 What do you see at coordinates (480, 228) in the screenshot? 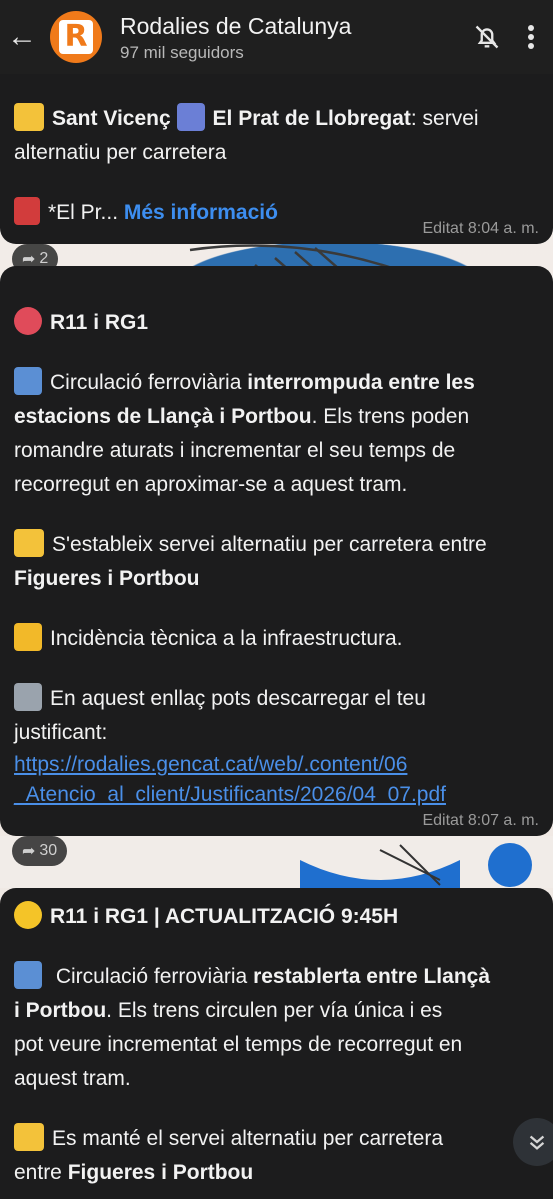
I see `edited-timestamp: Editat 8:04 a. m.` at bounding box center [480, 228].